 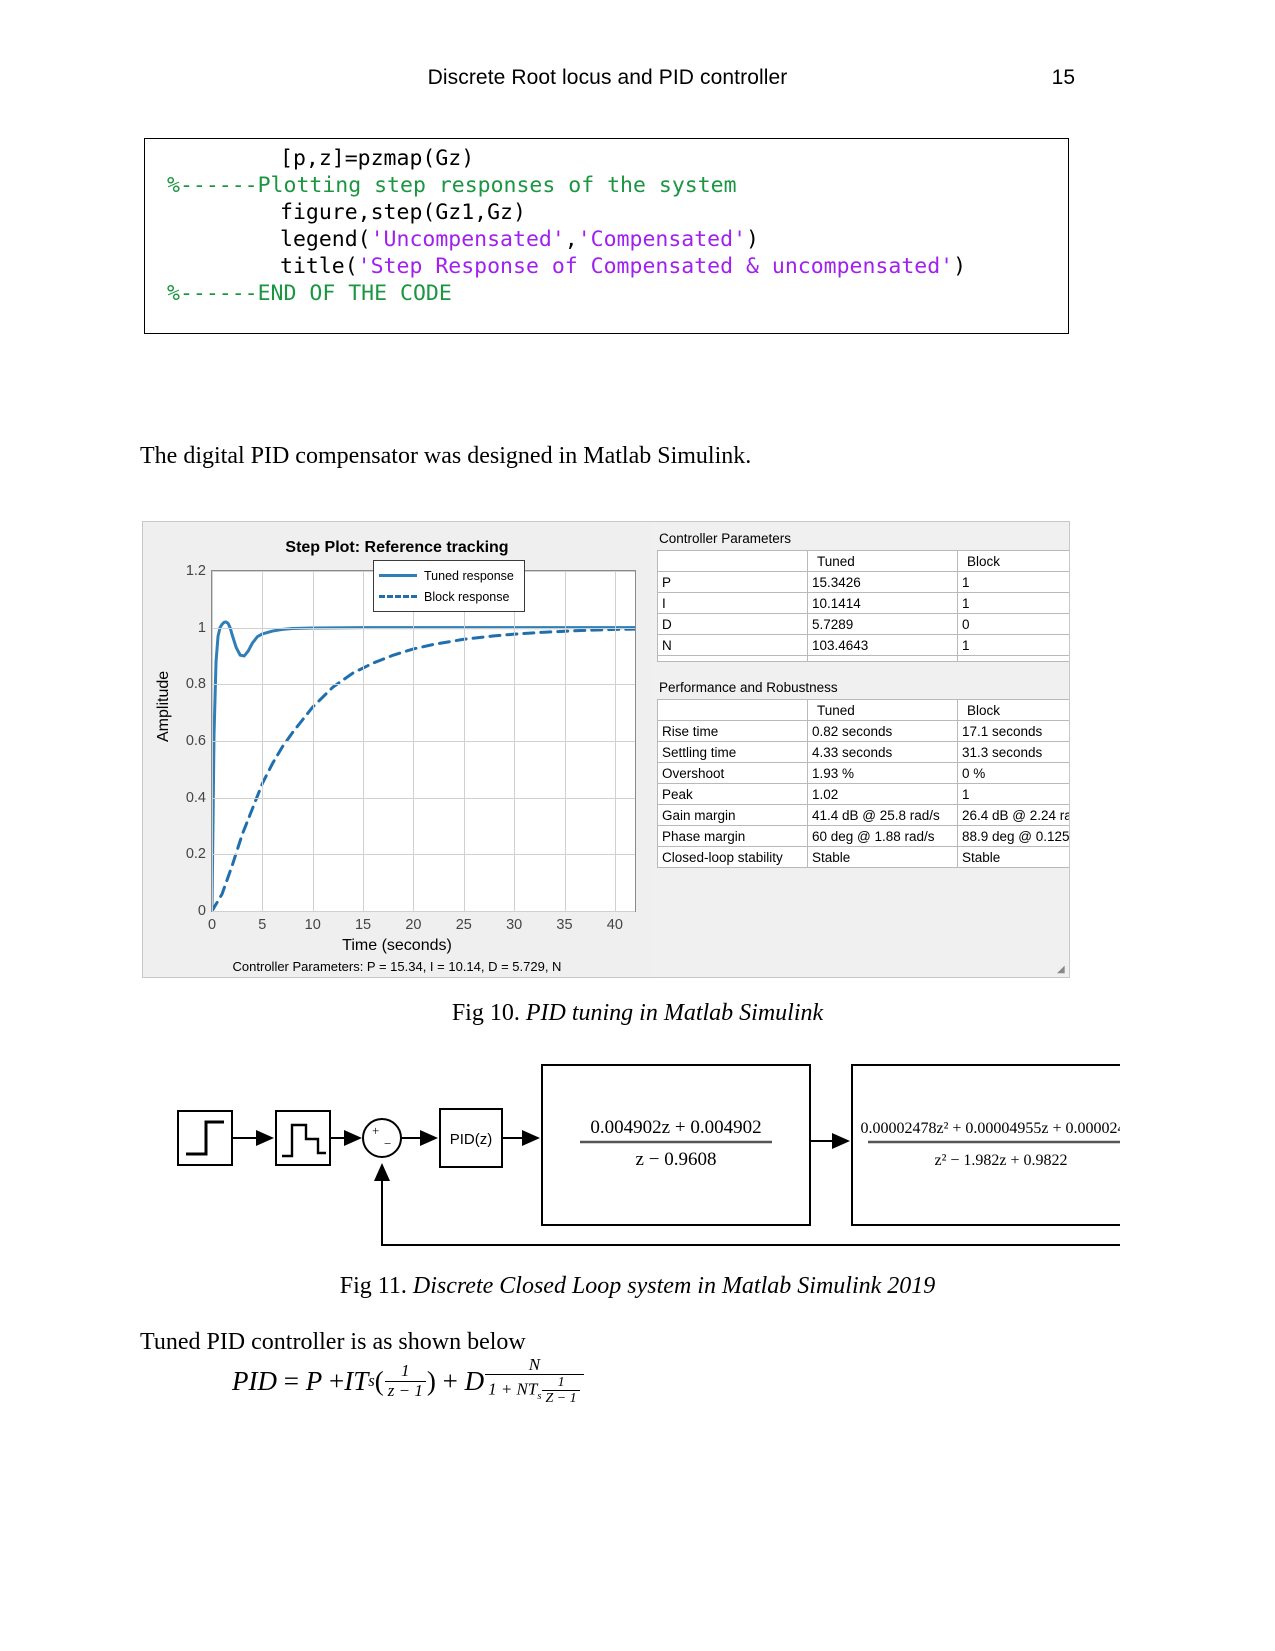 I want to click on zero-order-hold-block, so click(x=303, y=1138).